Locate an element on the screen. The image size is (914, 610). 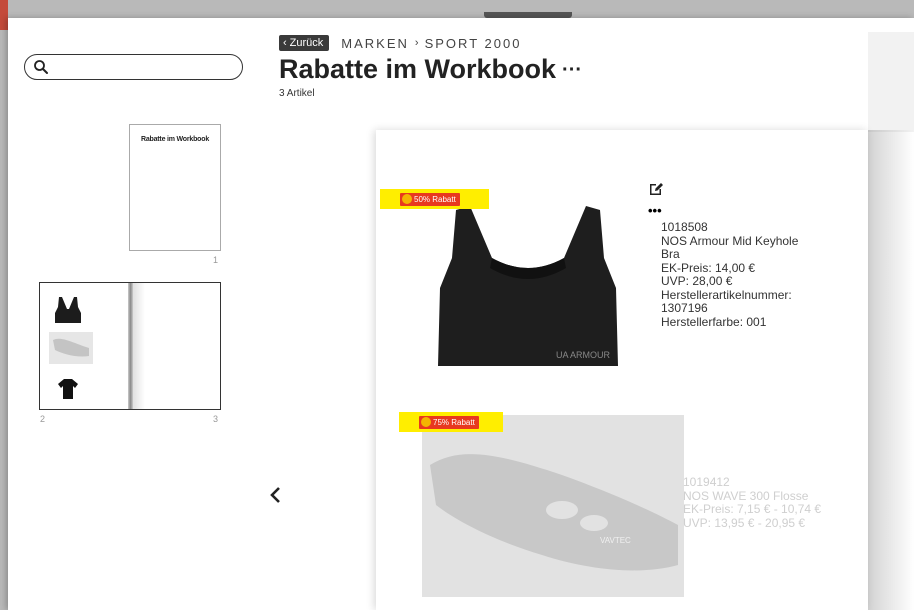
discount-label: 75% Rabatt is located at coordinates (454, 422).